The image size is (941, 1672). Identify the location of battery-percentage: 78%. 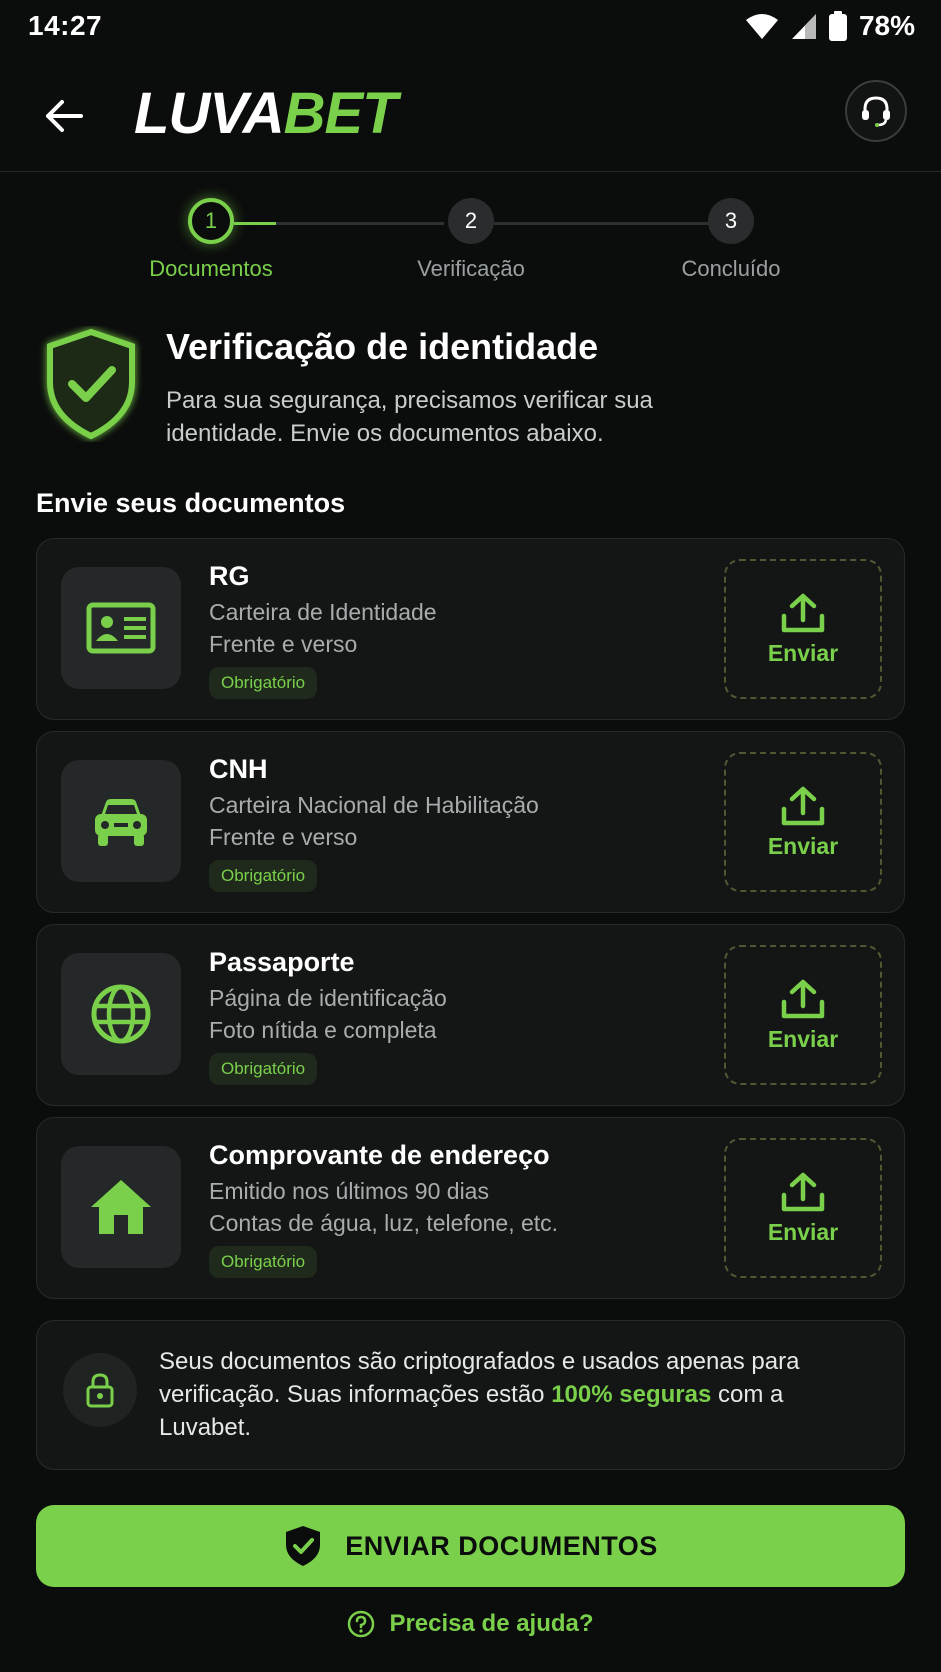
(886, 25).